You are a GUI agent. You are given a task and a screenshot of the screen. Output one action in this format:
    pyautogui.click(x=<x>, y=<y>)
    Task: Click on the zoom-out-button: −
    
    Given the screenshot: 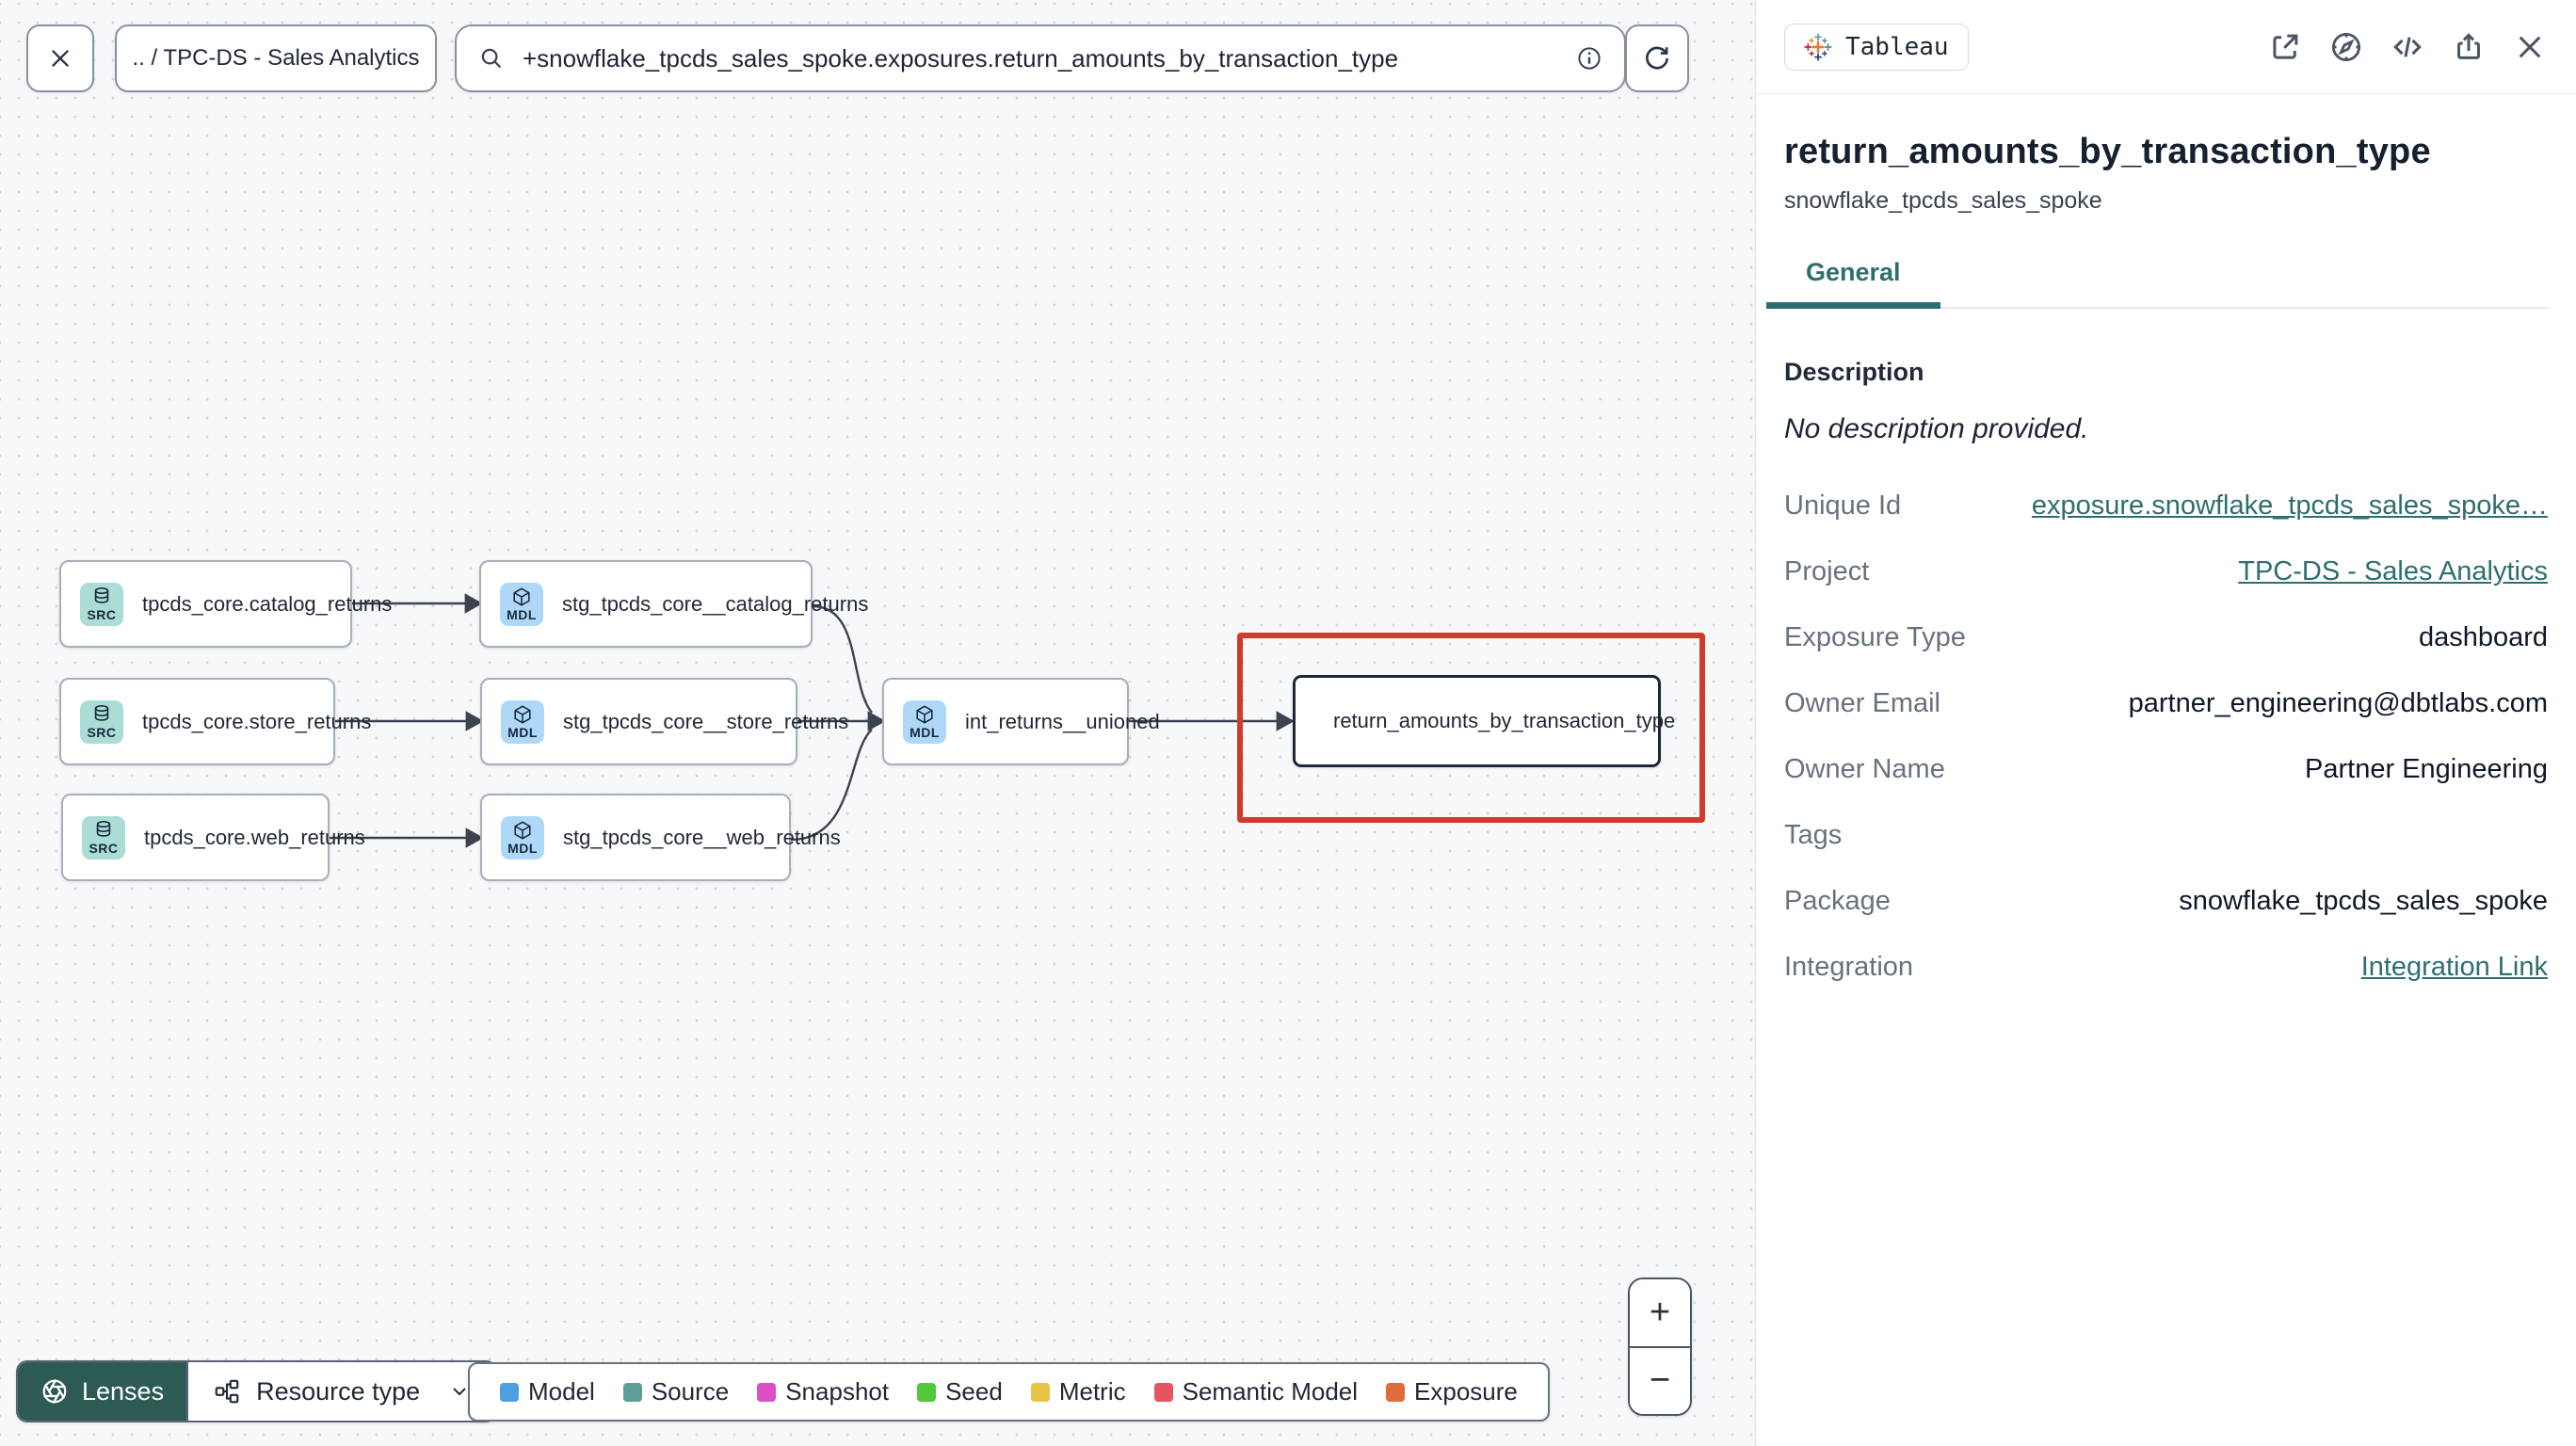 What is the action you would take?
    pyautogui.click(x=1660, y=1380)
    